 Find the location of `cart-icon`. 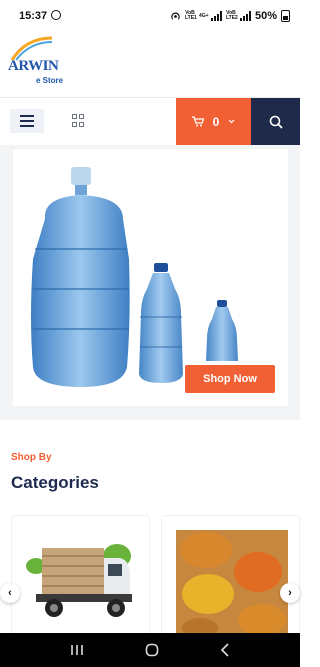

cart-icon is located at coordinates (197, 121).